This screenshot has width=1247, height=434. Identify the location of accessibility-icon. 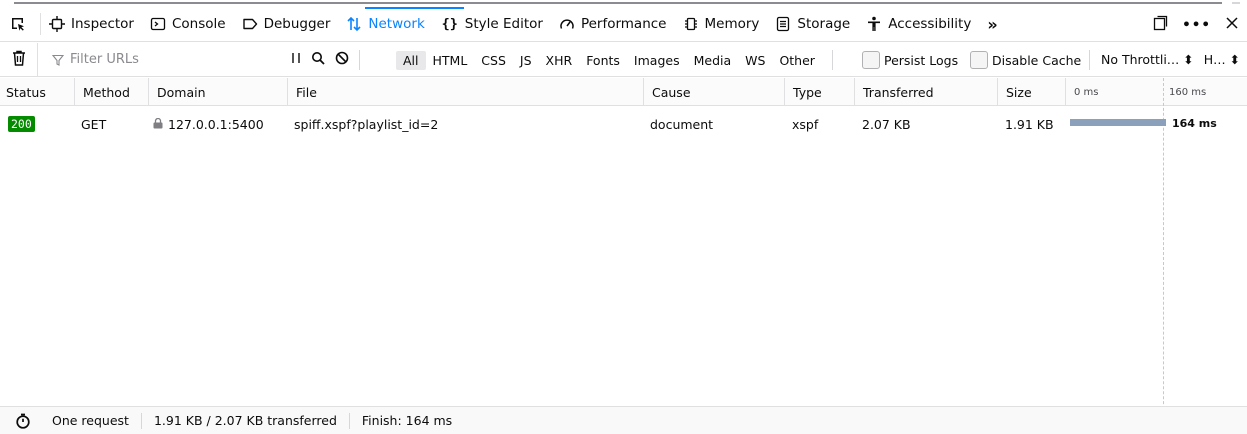
(874, 24).